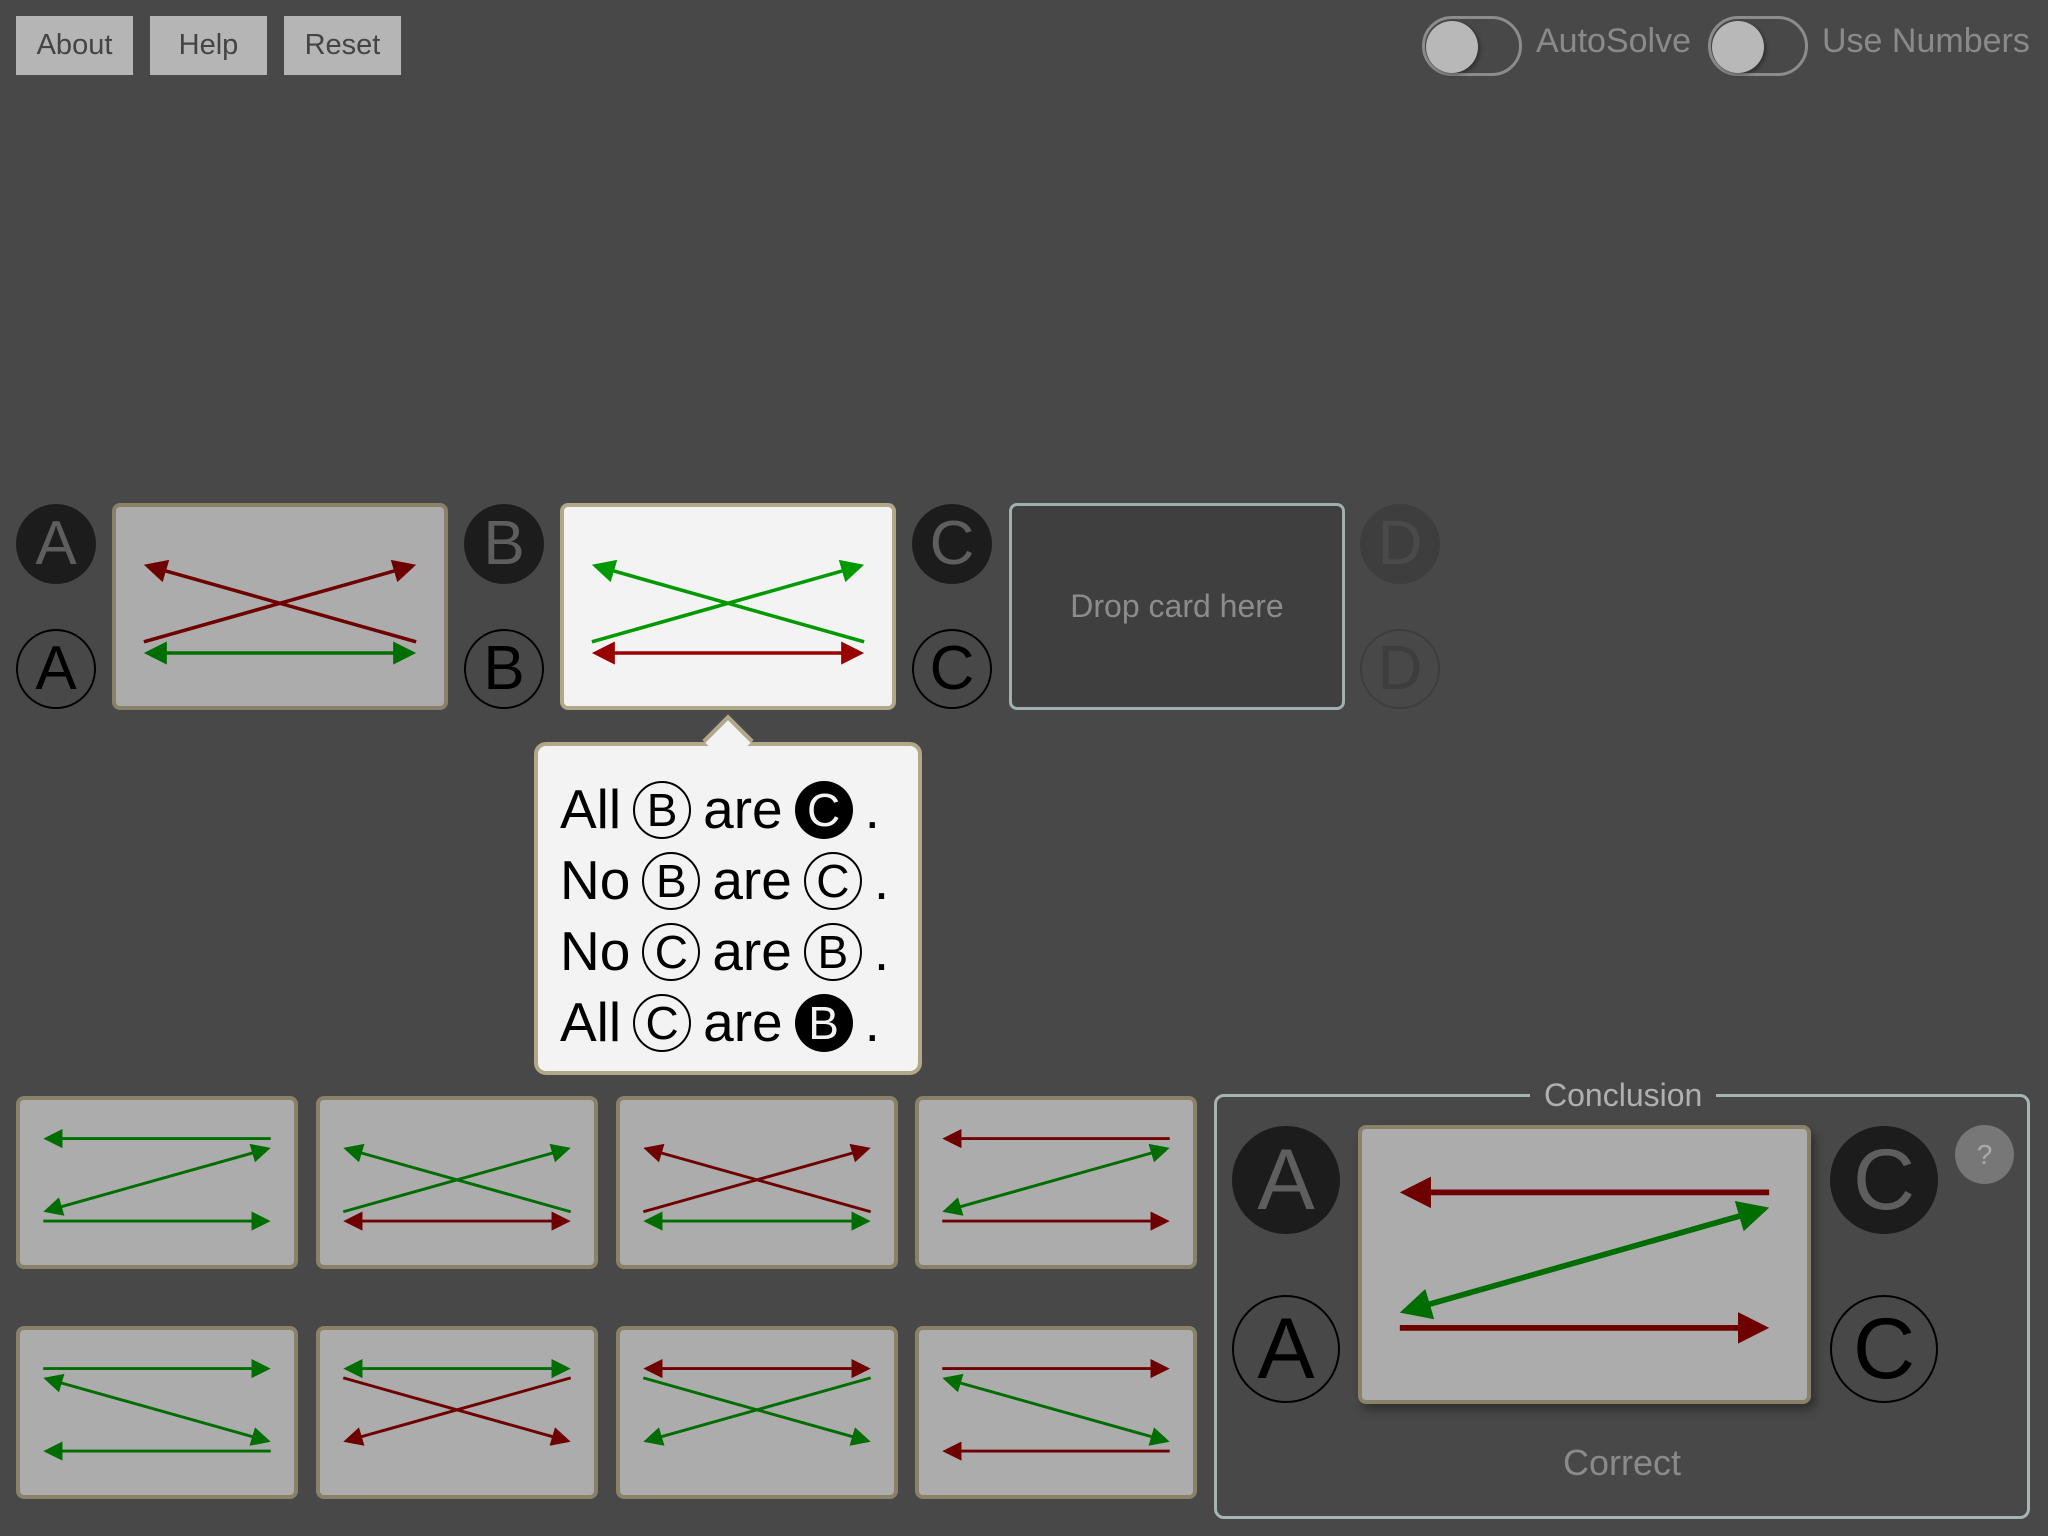  What do you see at coordinates (952, 669) in the screenshot?
I see `term-c-outline: C` at bounding box center [952, 669].